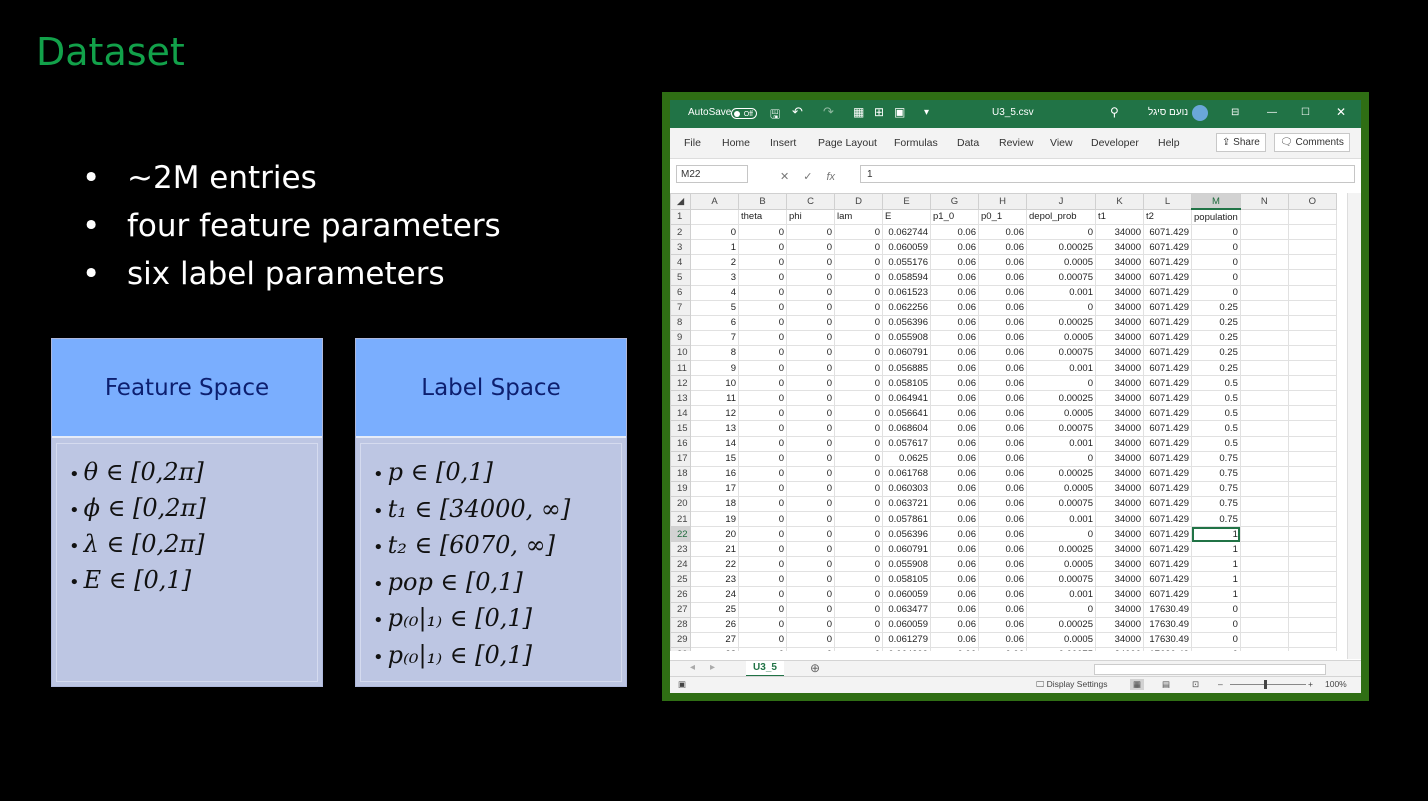  Describe the element at coordinates (680, 322) in the screenshot. I see `row-header: 8` at that location.